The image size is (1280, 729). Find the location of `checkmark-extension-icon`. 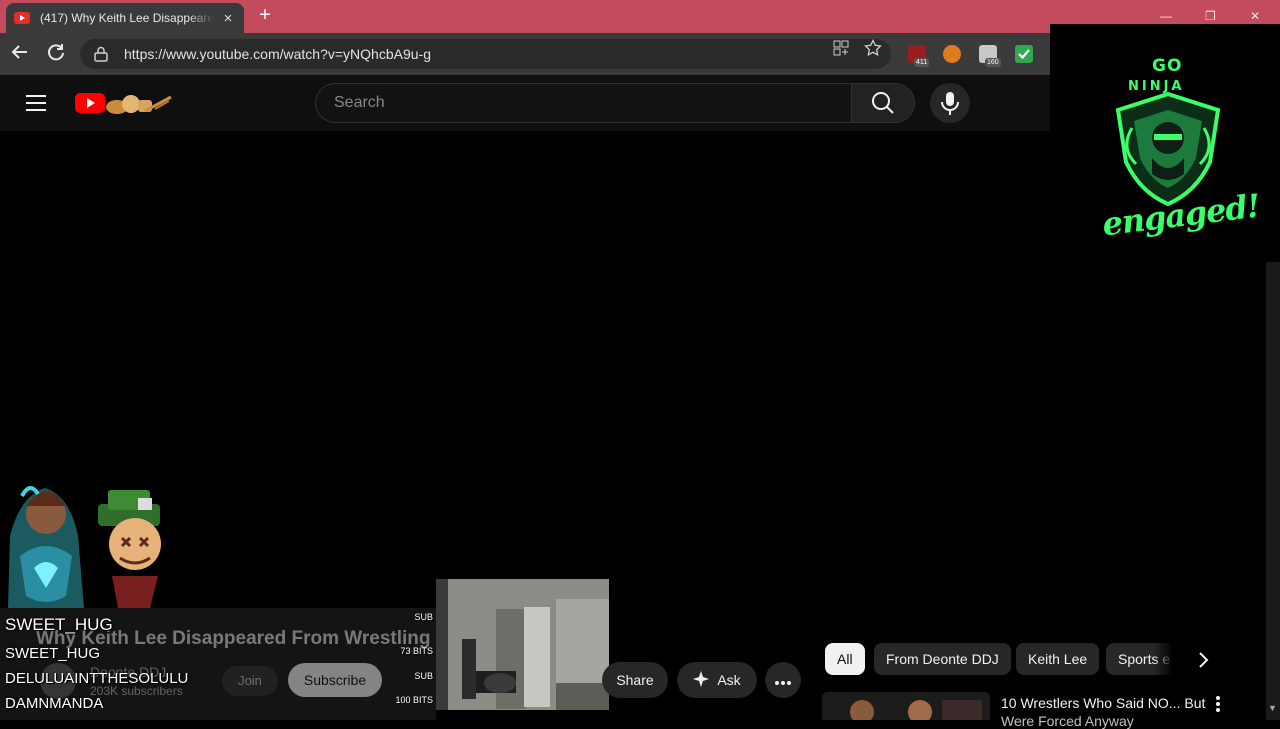

checkmark-extension-icon is located at coordinates (1024, 54).